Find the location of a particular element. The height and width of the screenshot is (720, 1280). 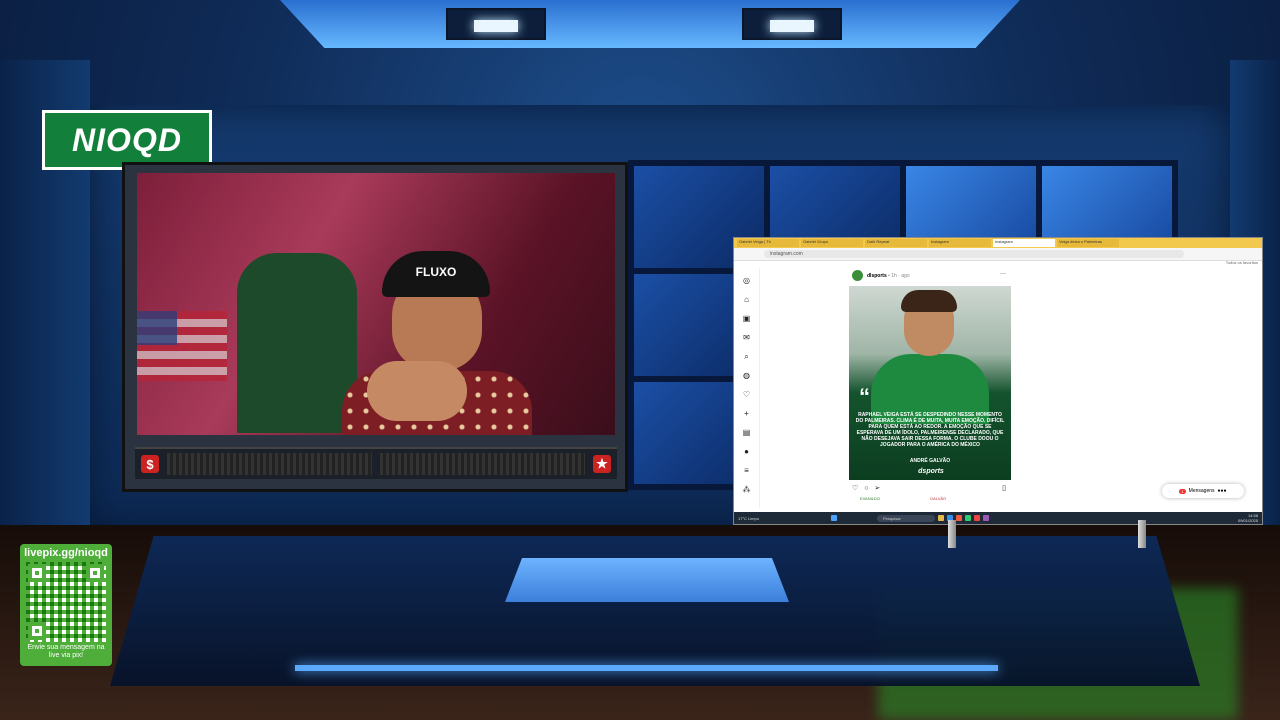

instagram-sidebar: ◎ ⌂ ▣ ✉ ⌕ ◍ ♡ + ▤ ● ≡ ⁂ is located at coordinates (747, 388).